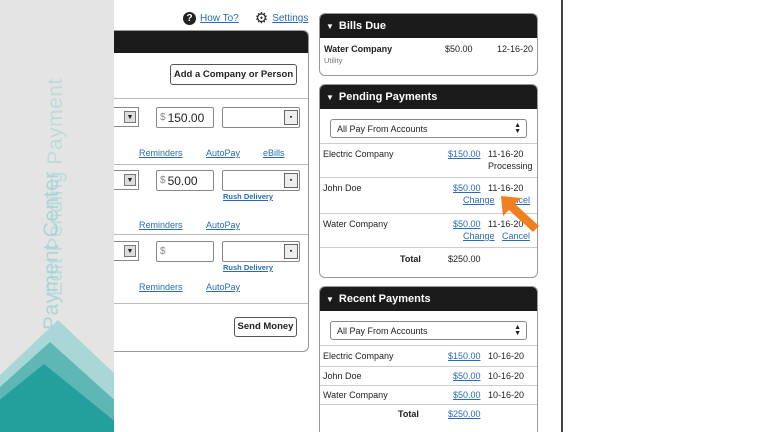 The height and width of the screenshot is (432, 768). I want to click on bills-due-header: ▼ Bills Due, so click(428, 26).